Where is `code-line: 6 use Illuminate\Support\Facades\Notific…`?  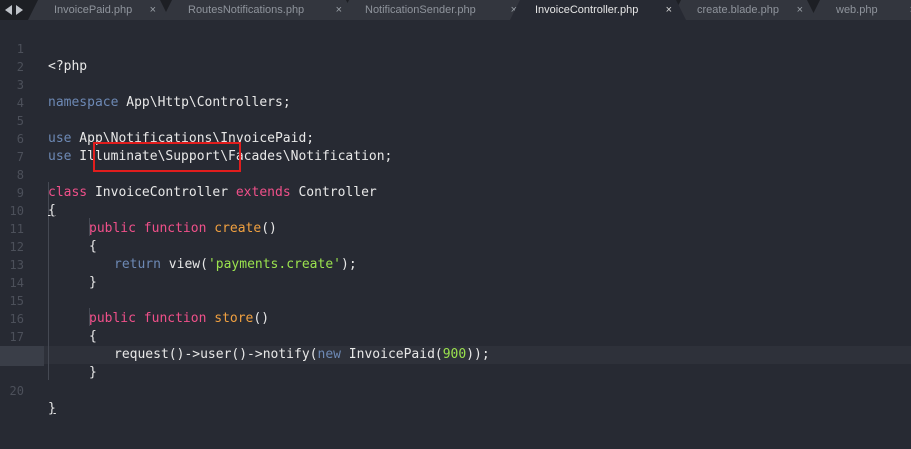
code-line: 6 use Illuminate\Support\Facades\Notific… is located at coordinates (455, 138).